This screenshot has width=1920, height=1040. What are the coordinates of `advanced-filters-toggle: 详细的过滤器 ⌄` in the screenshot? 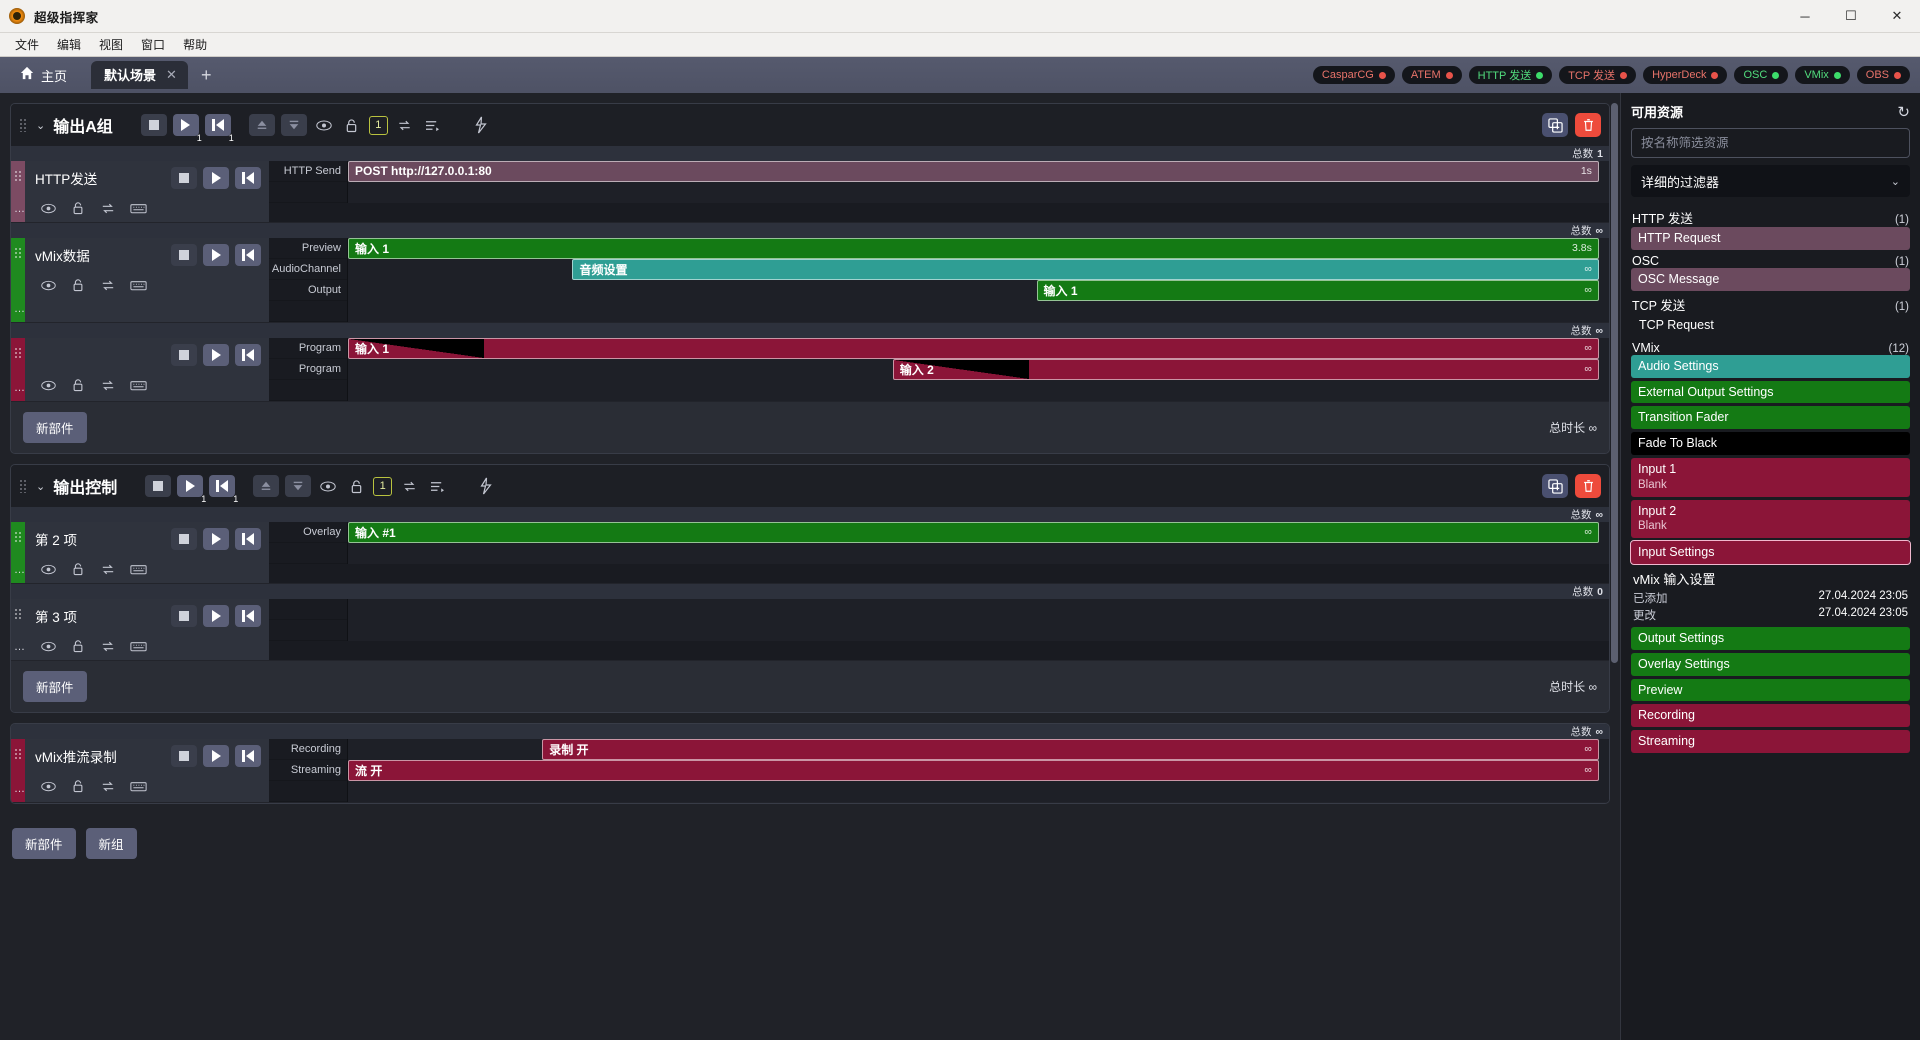 It's located at (1770, 181).